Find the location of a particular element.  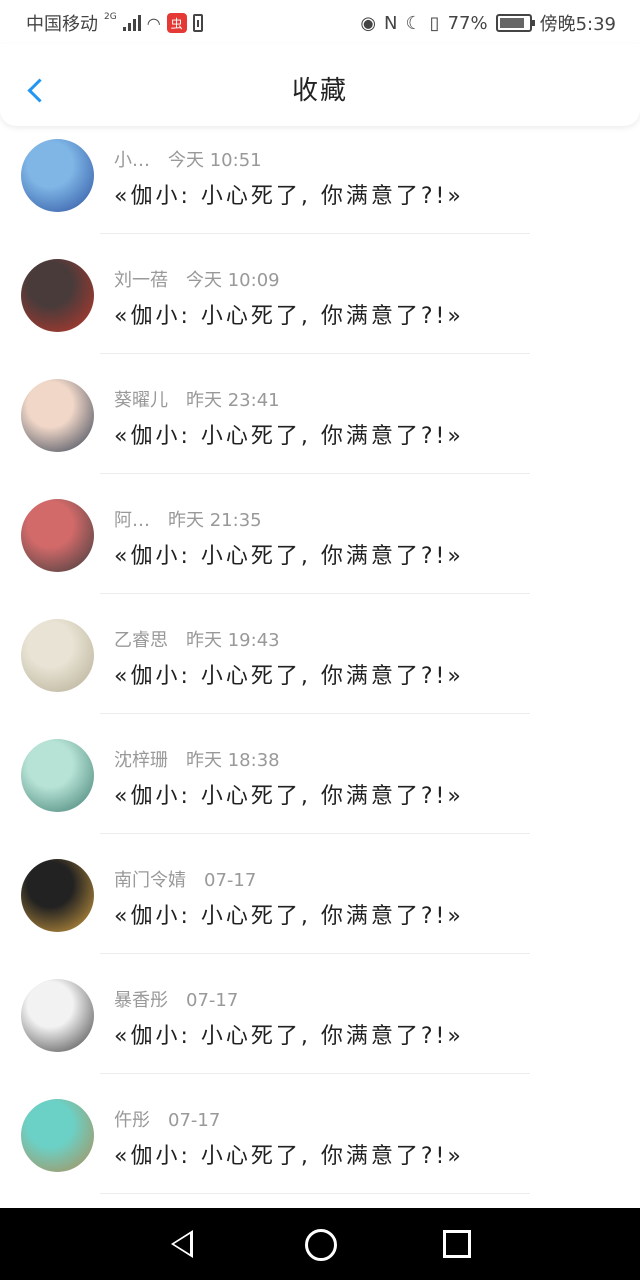

page-title: 收藏 is located at coordinates (319, 91).